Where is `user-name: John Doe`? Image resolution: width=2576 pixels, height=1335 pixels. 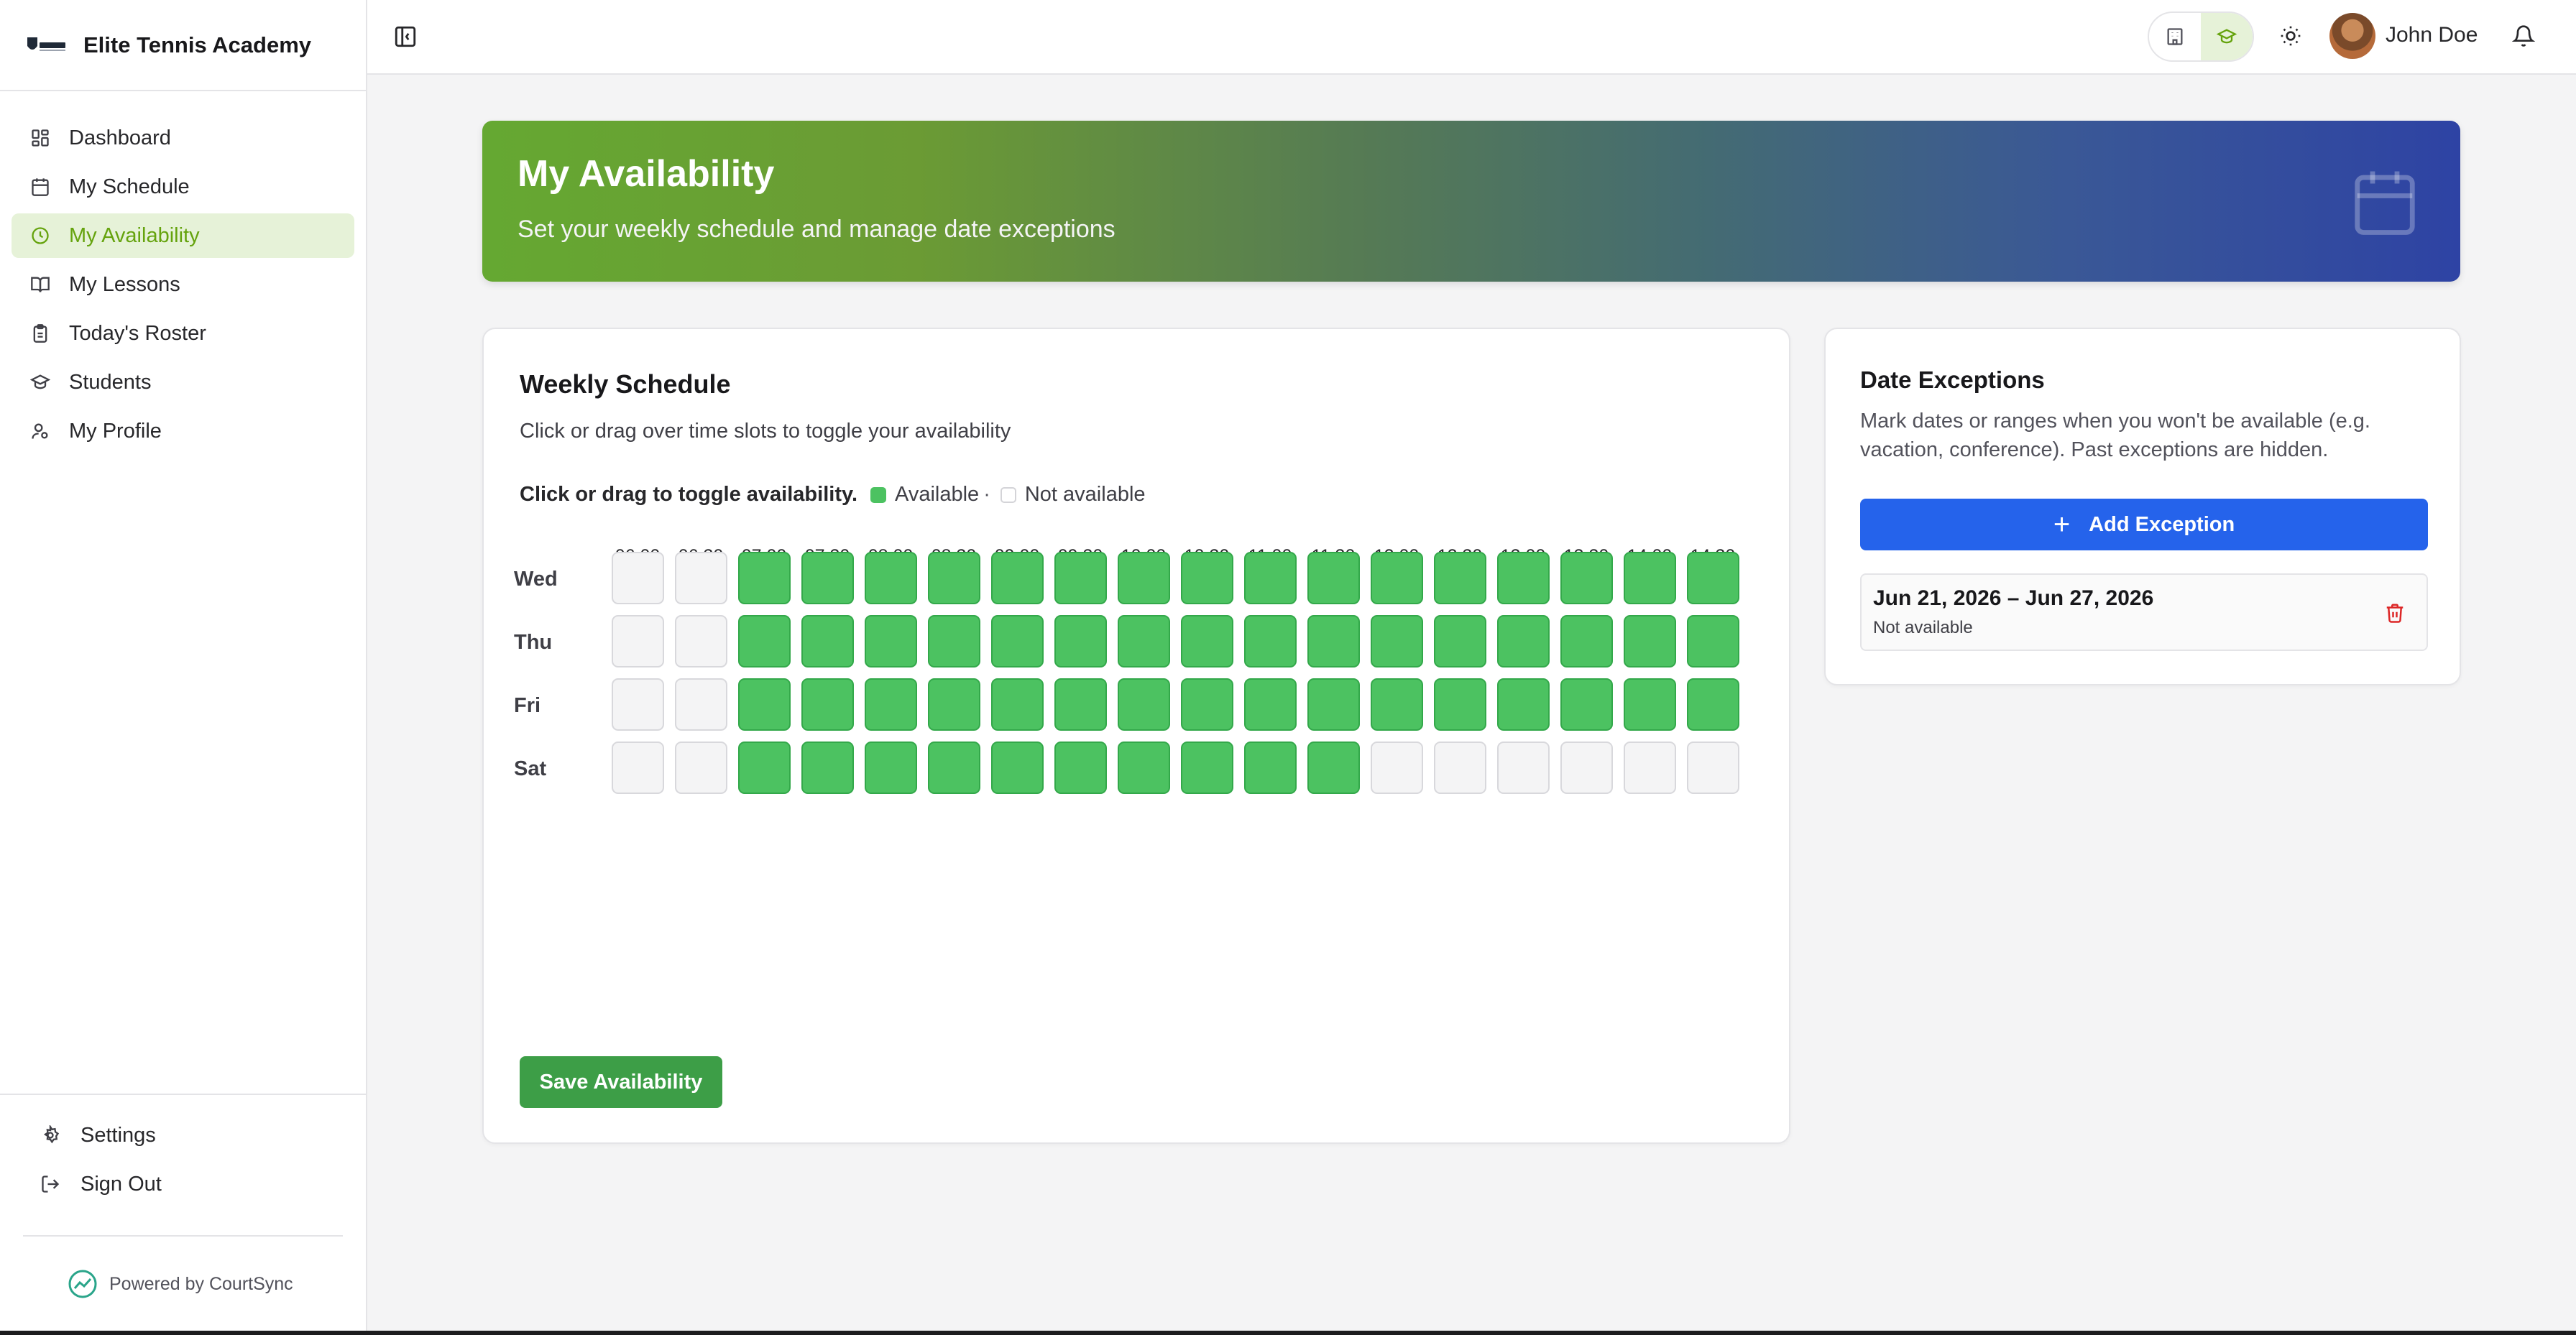 user-name: John Doe is located at coordinates (2432, 35).